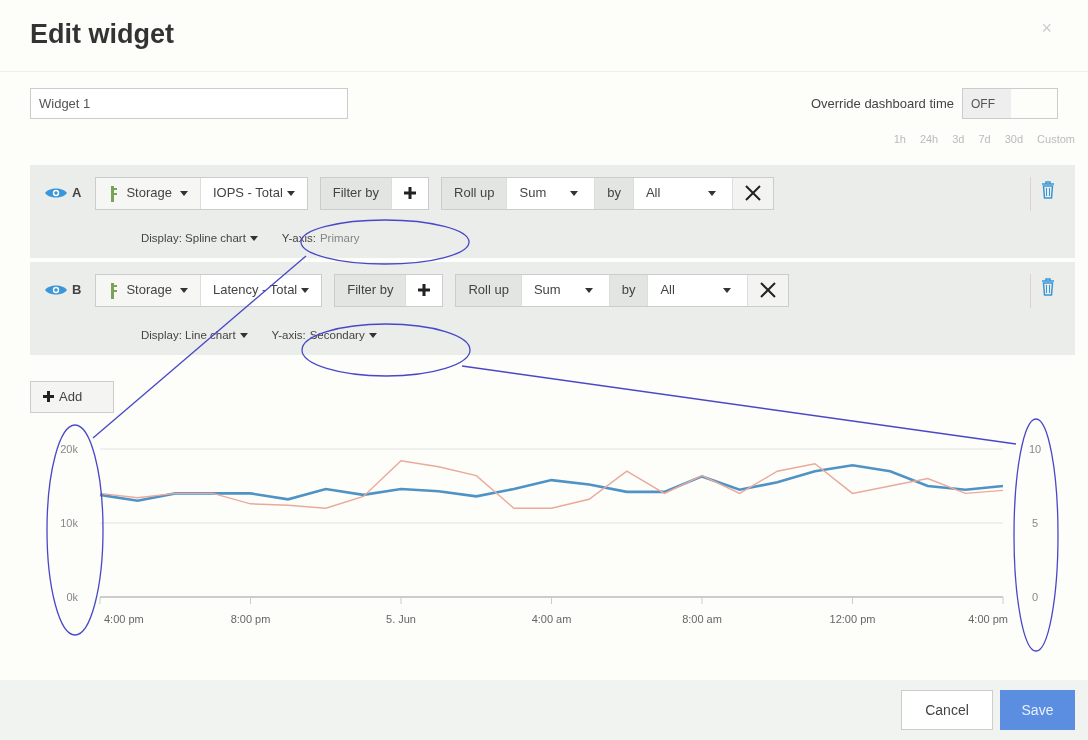  What do you see at coordinates (69, 448) in the screenshot?
I see `axis-label: 20k` at bounding box center [69, 448].